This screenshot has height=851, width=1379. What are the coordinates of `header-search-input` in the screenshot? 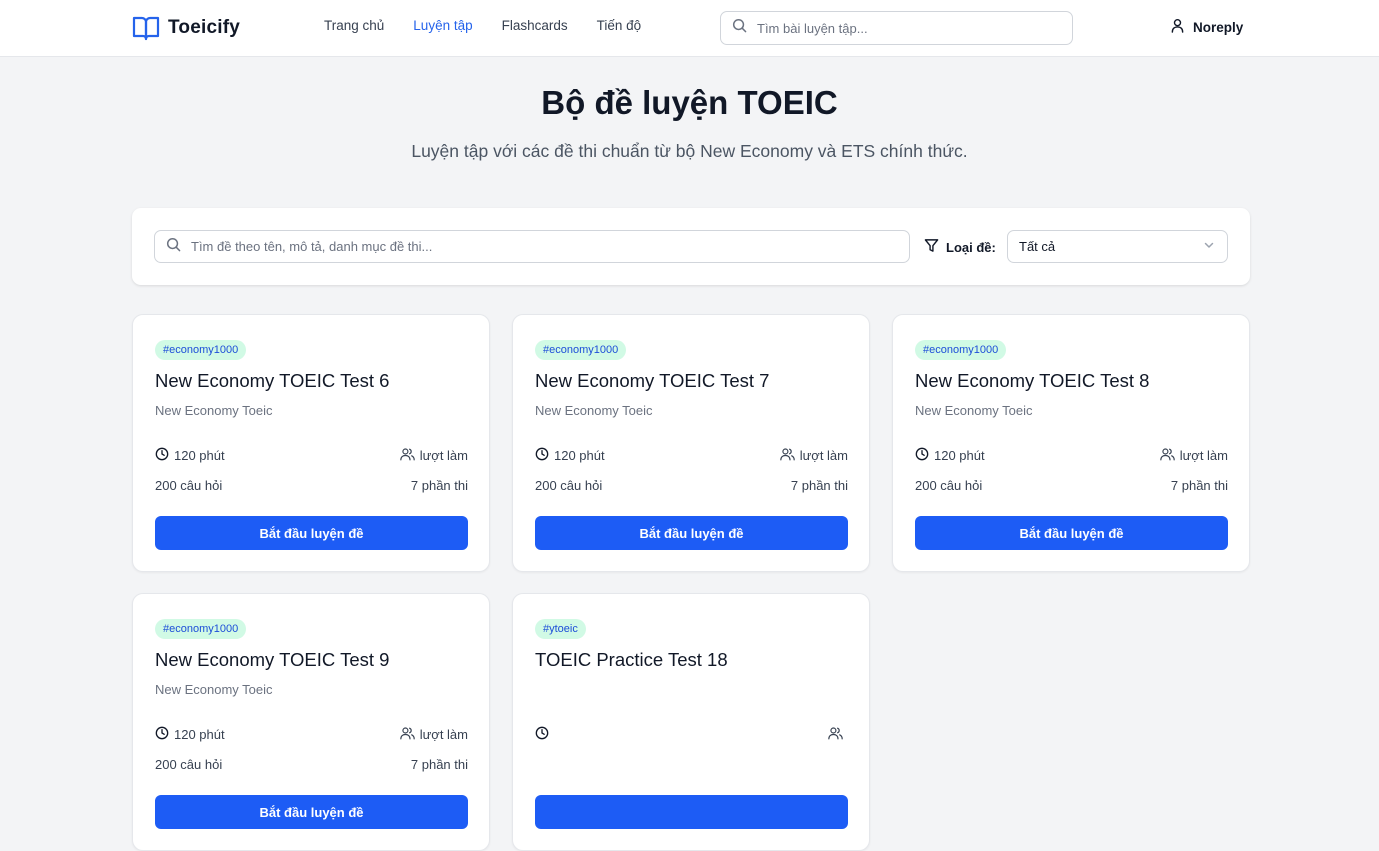 It's located at (914, 28).